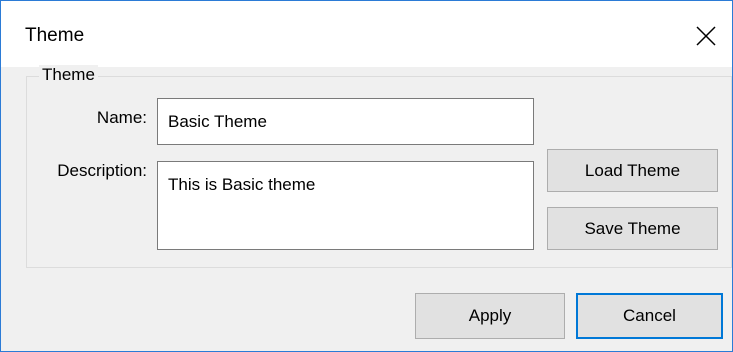 This screenshot has height=352, width=733. I want to click on name-input, so click(345, 121).